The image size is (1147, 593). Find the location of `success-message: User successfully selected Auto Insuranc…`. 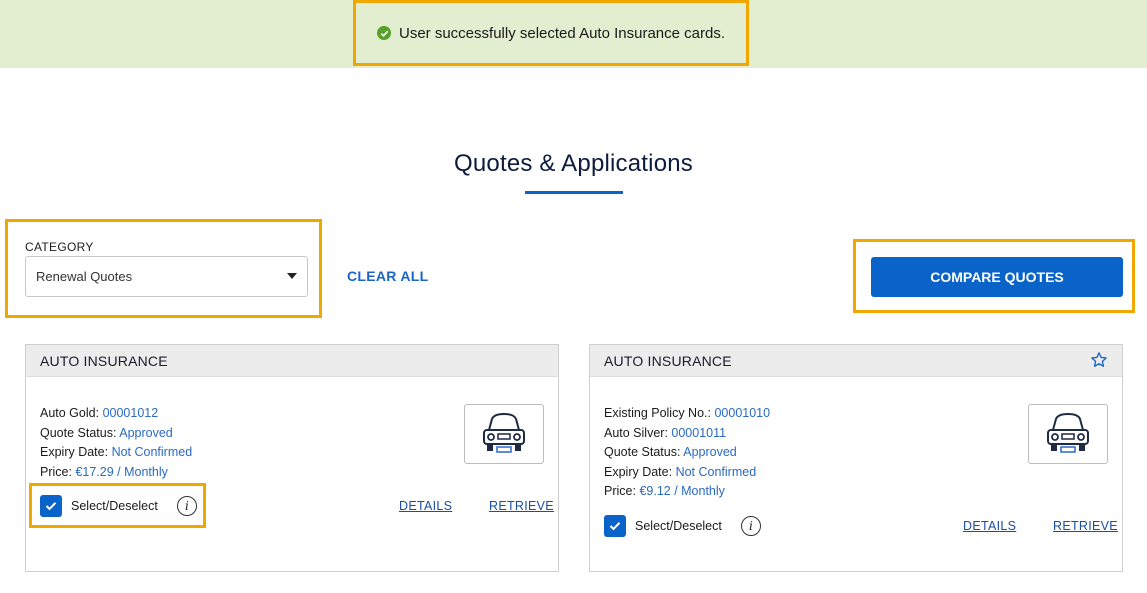

success-message: User successfully selected Auto Insuranc… is located at coordinates (551, 33).